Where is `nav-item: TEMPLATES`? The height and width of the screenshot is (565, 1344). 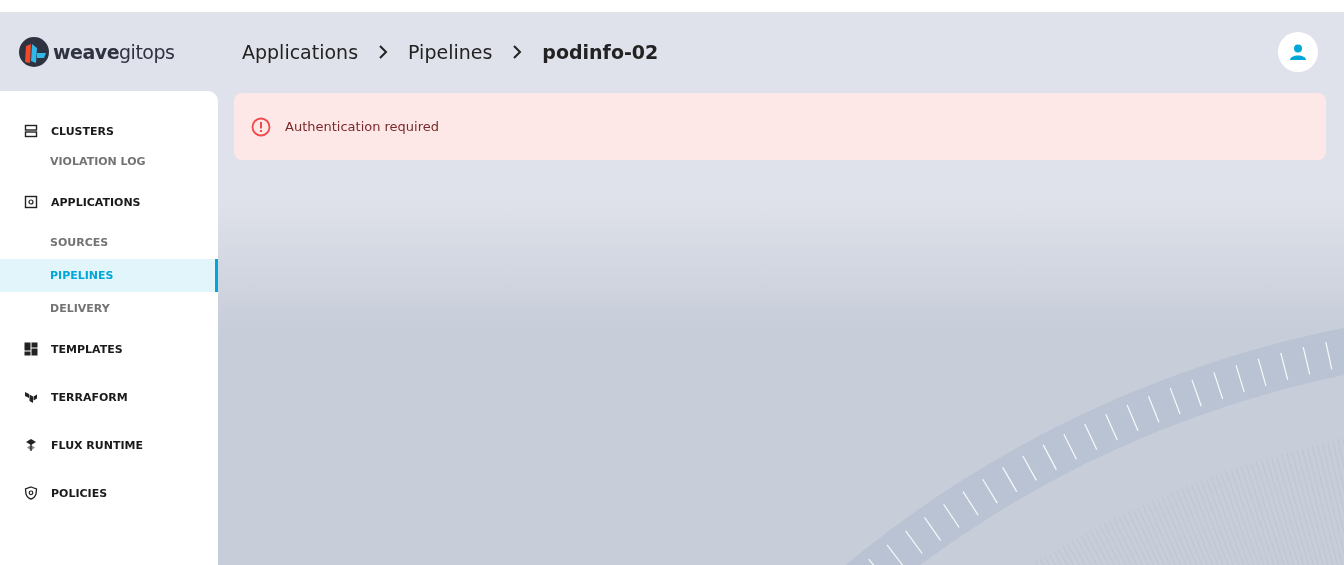
nav-item: TEMPLATES is located at coordinates (109, 349).